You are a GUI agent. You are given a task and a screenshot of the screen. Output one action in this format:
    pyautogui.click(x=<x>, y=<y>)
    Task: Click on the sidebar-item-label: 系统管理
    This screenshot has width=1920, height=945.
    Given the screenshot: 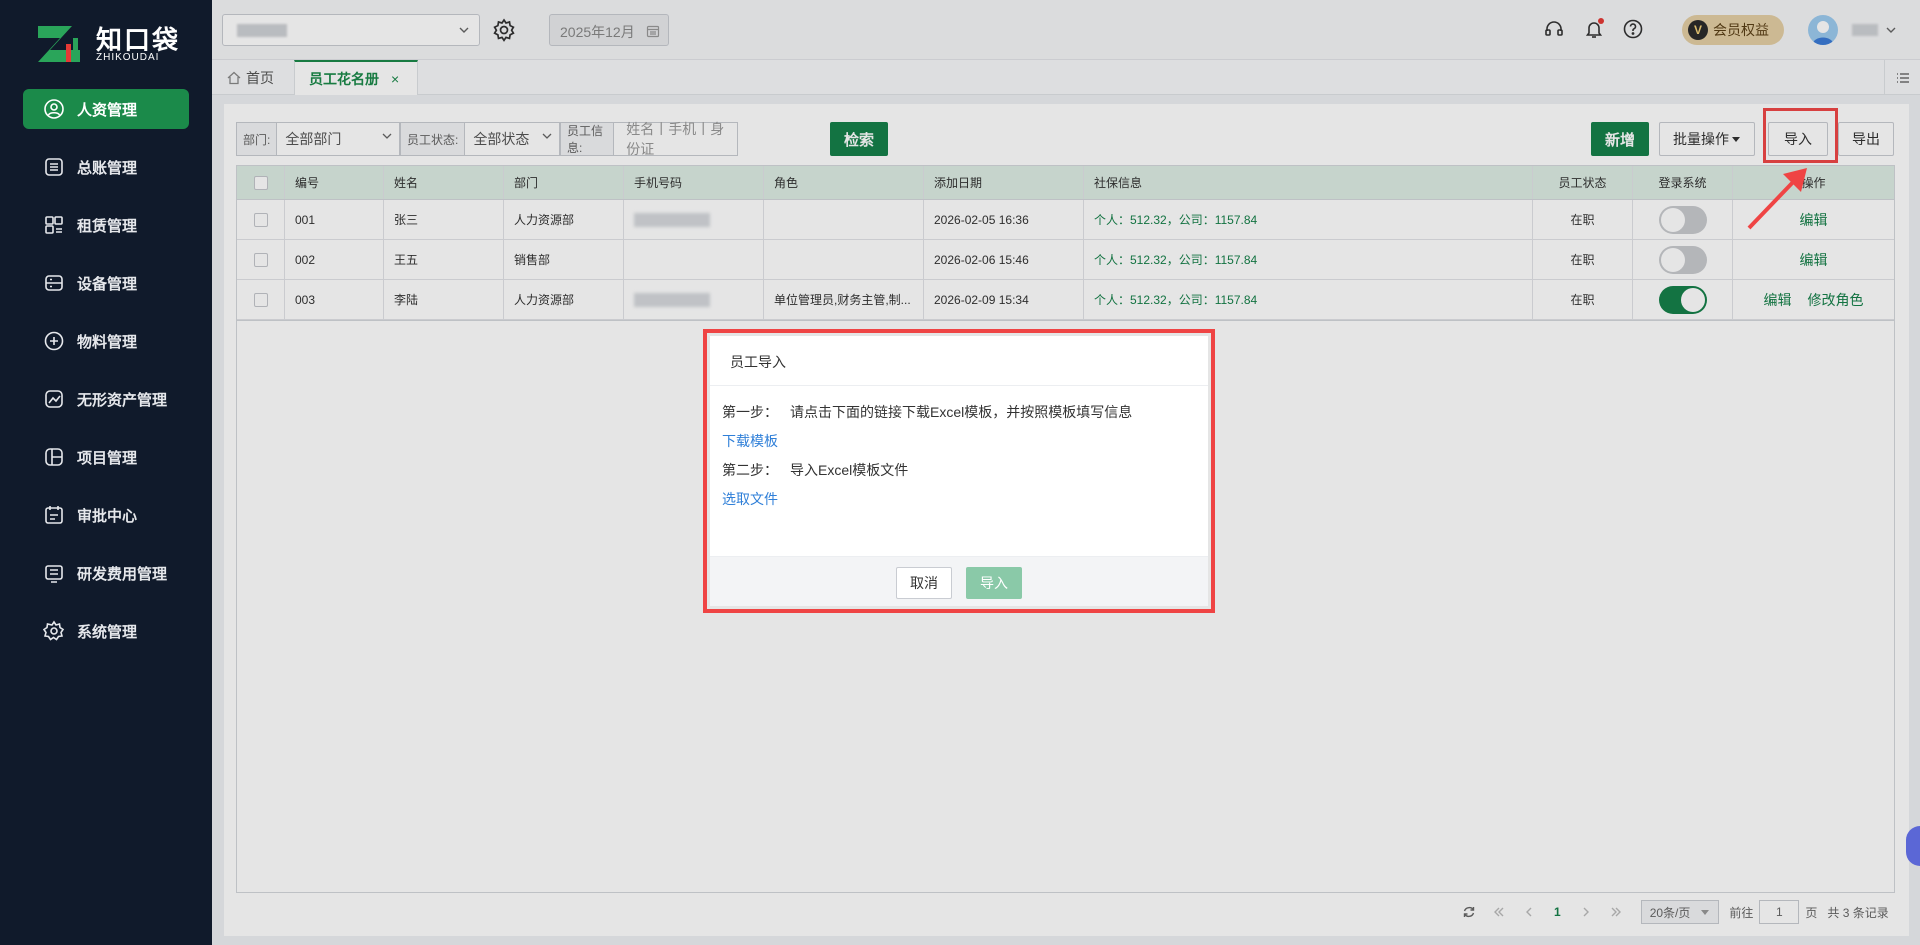 What is the action you would take?
    pyautogui.click(x=107, y=632)
    